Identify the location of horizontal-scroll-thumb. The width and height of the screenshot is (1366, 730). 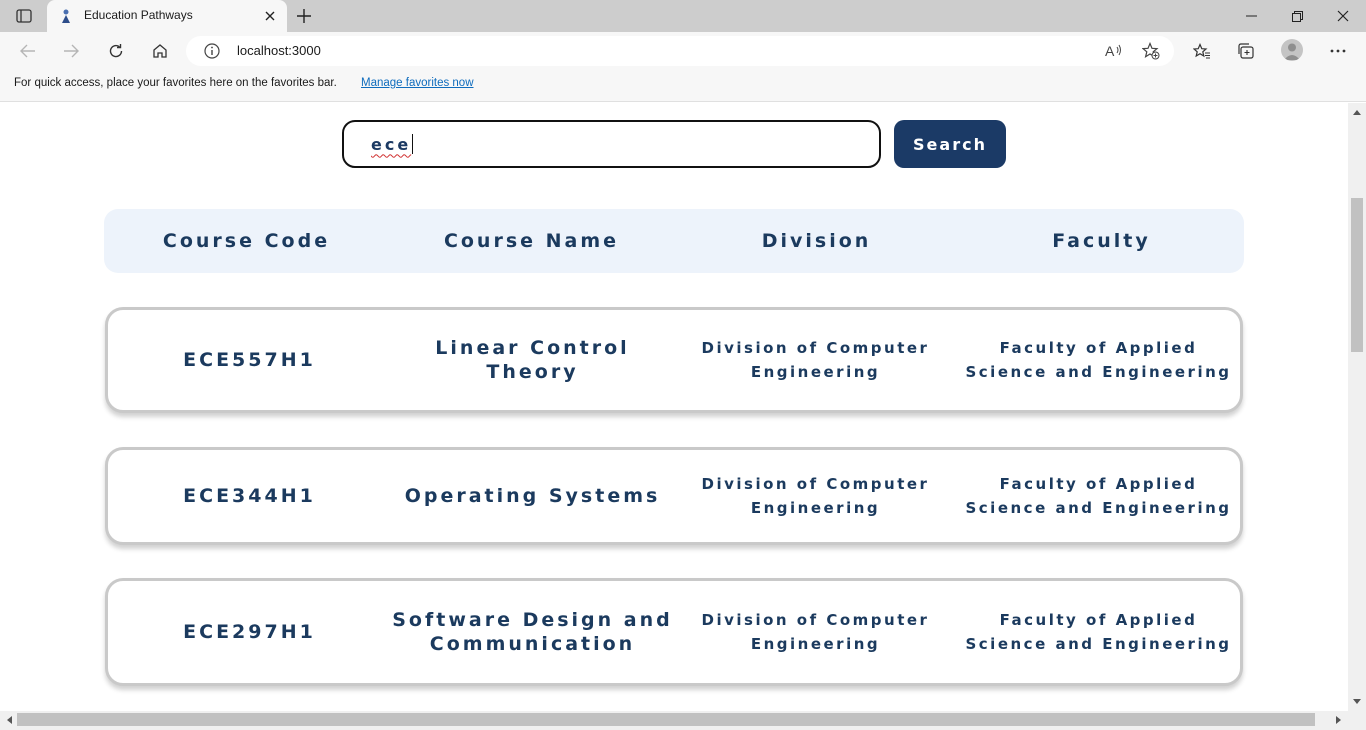
(666, 719).